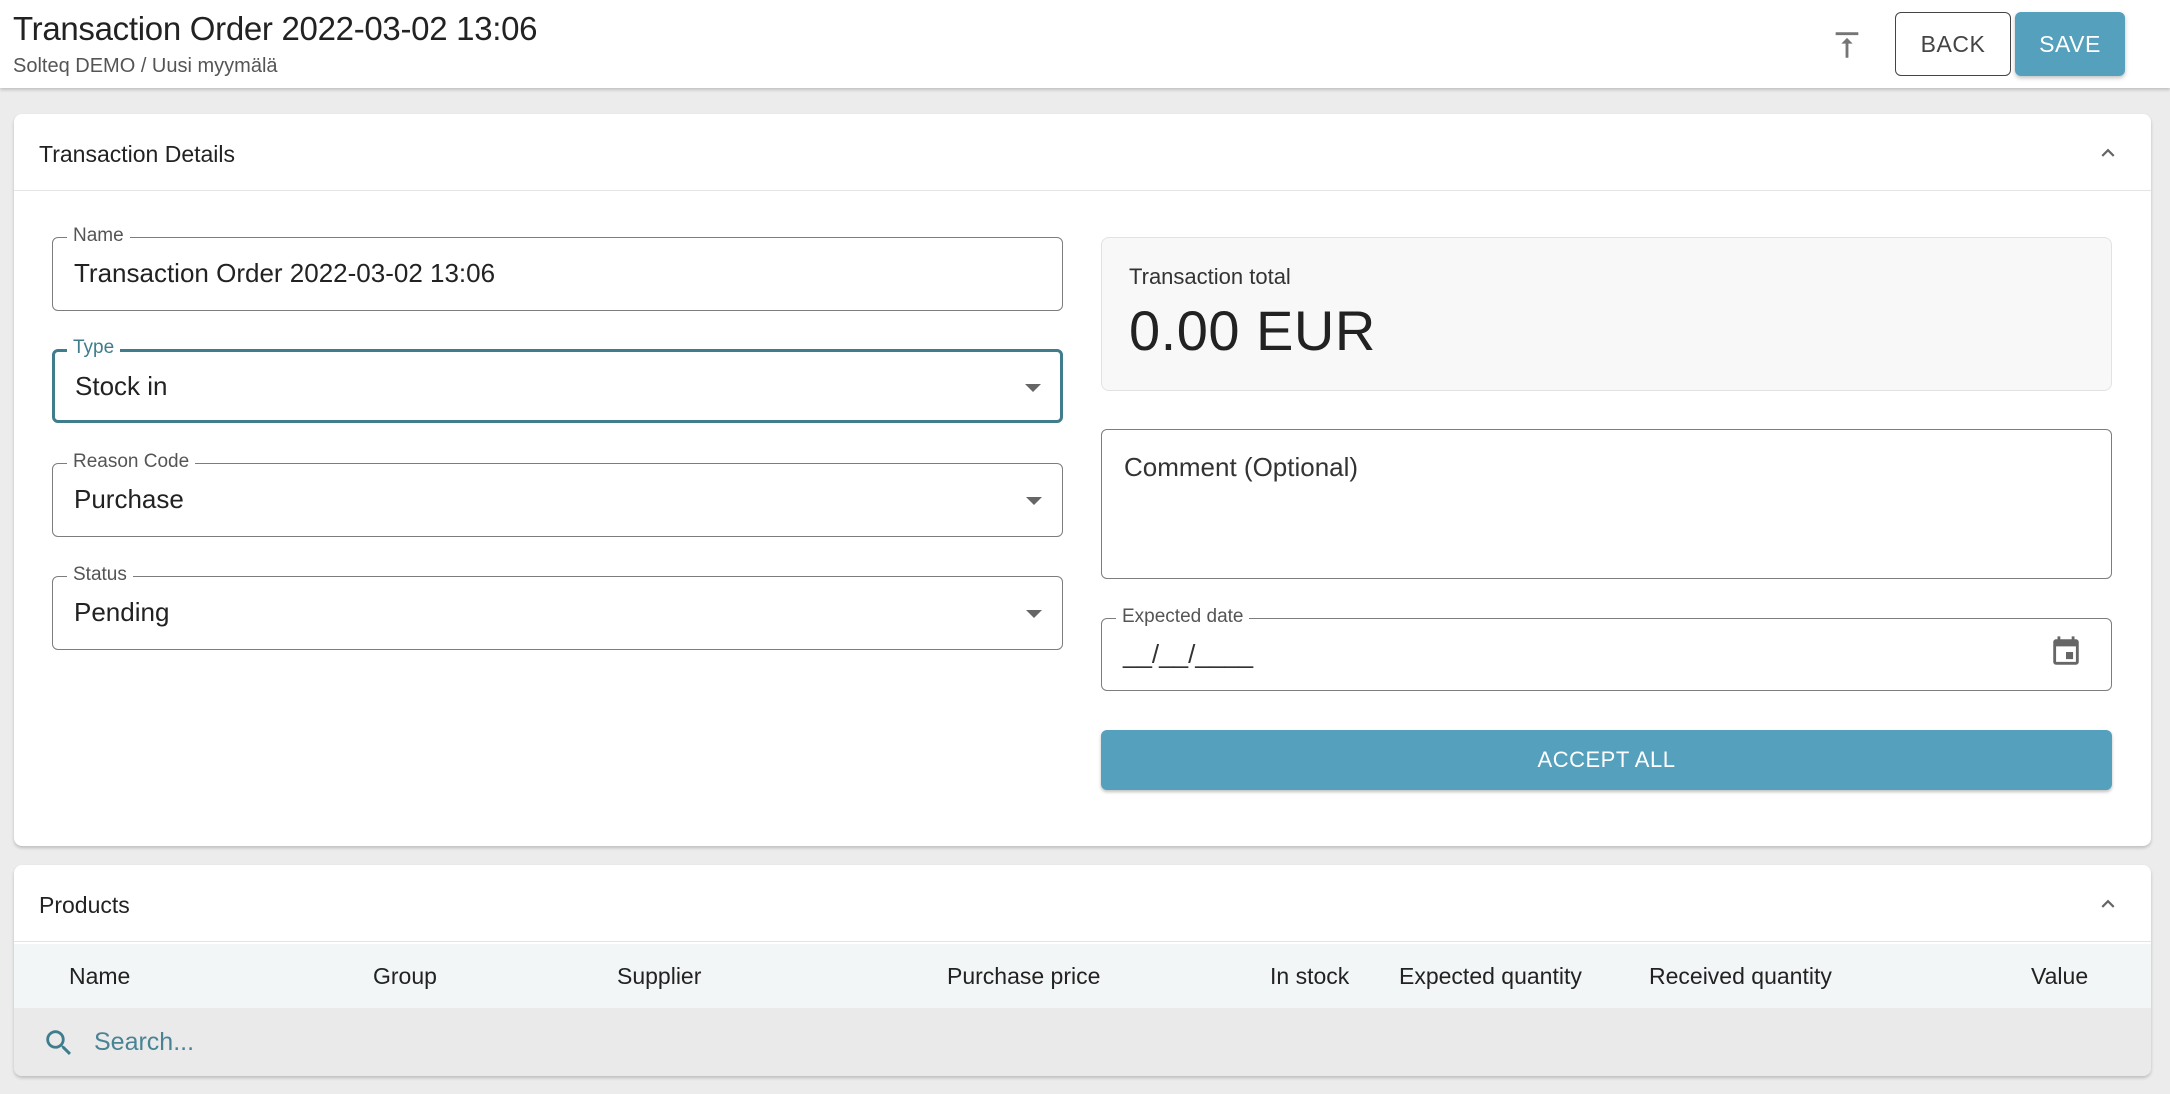 This screenshot has width=2170, height=1094. Describe the element at coordinates (1606, 760) in the screenshot. I see `accept-all-button: ACCEPT ALL` at that location.